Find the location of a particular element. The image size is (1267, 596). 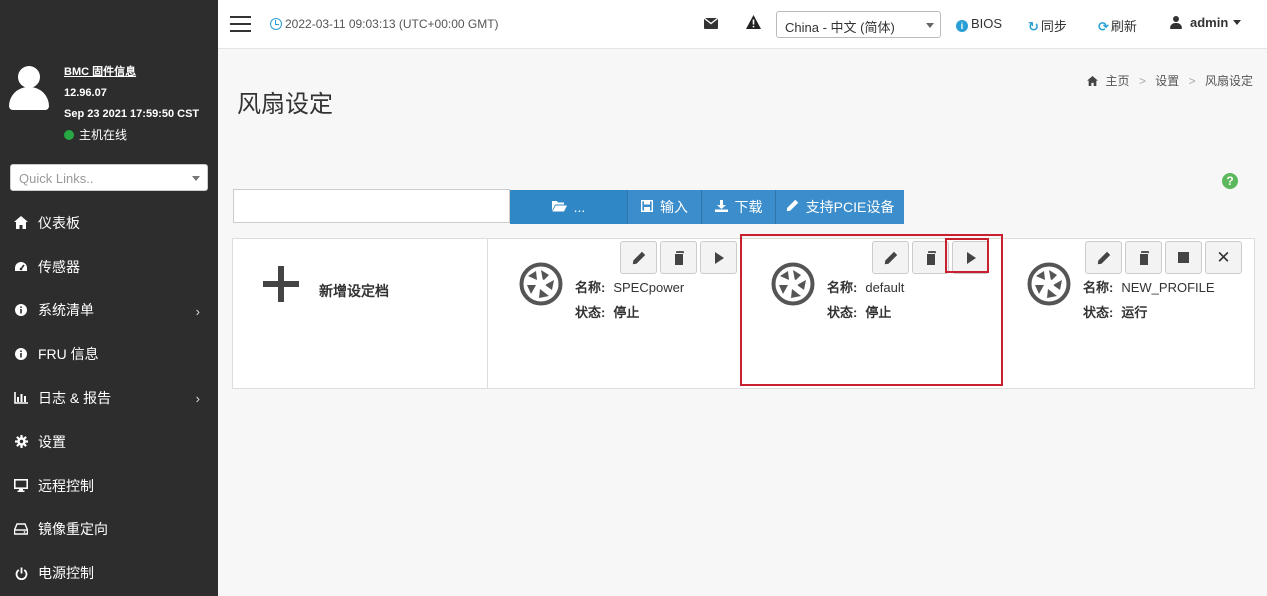

sidebar-item-settings: 设置 is located at coordinates (109, 442).